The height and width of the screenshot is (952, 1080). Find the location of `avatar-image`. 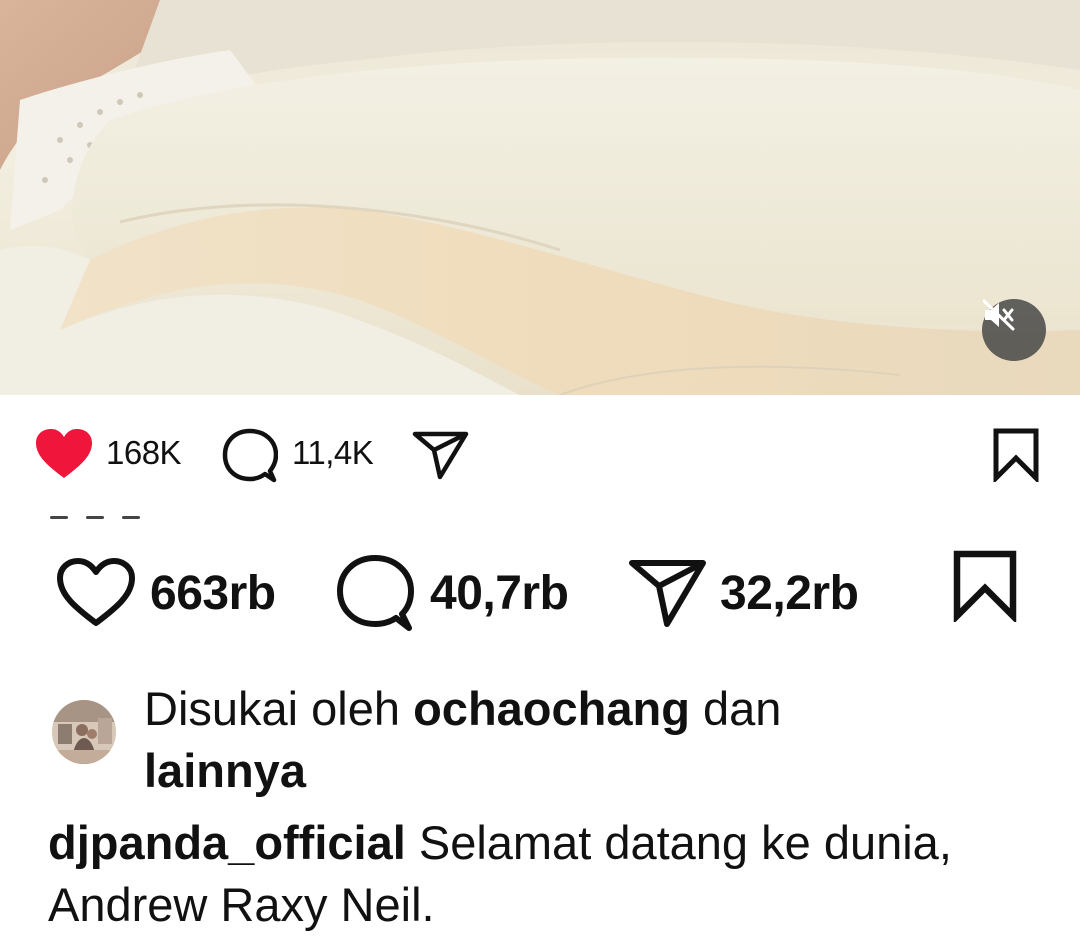

avatar-image is located at coordinates (84, 732).